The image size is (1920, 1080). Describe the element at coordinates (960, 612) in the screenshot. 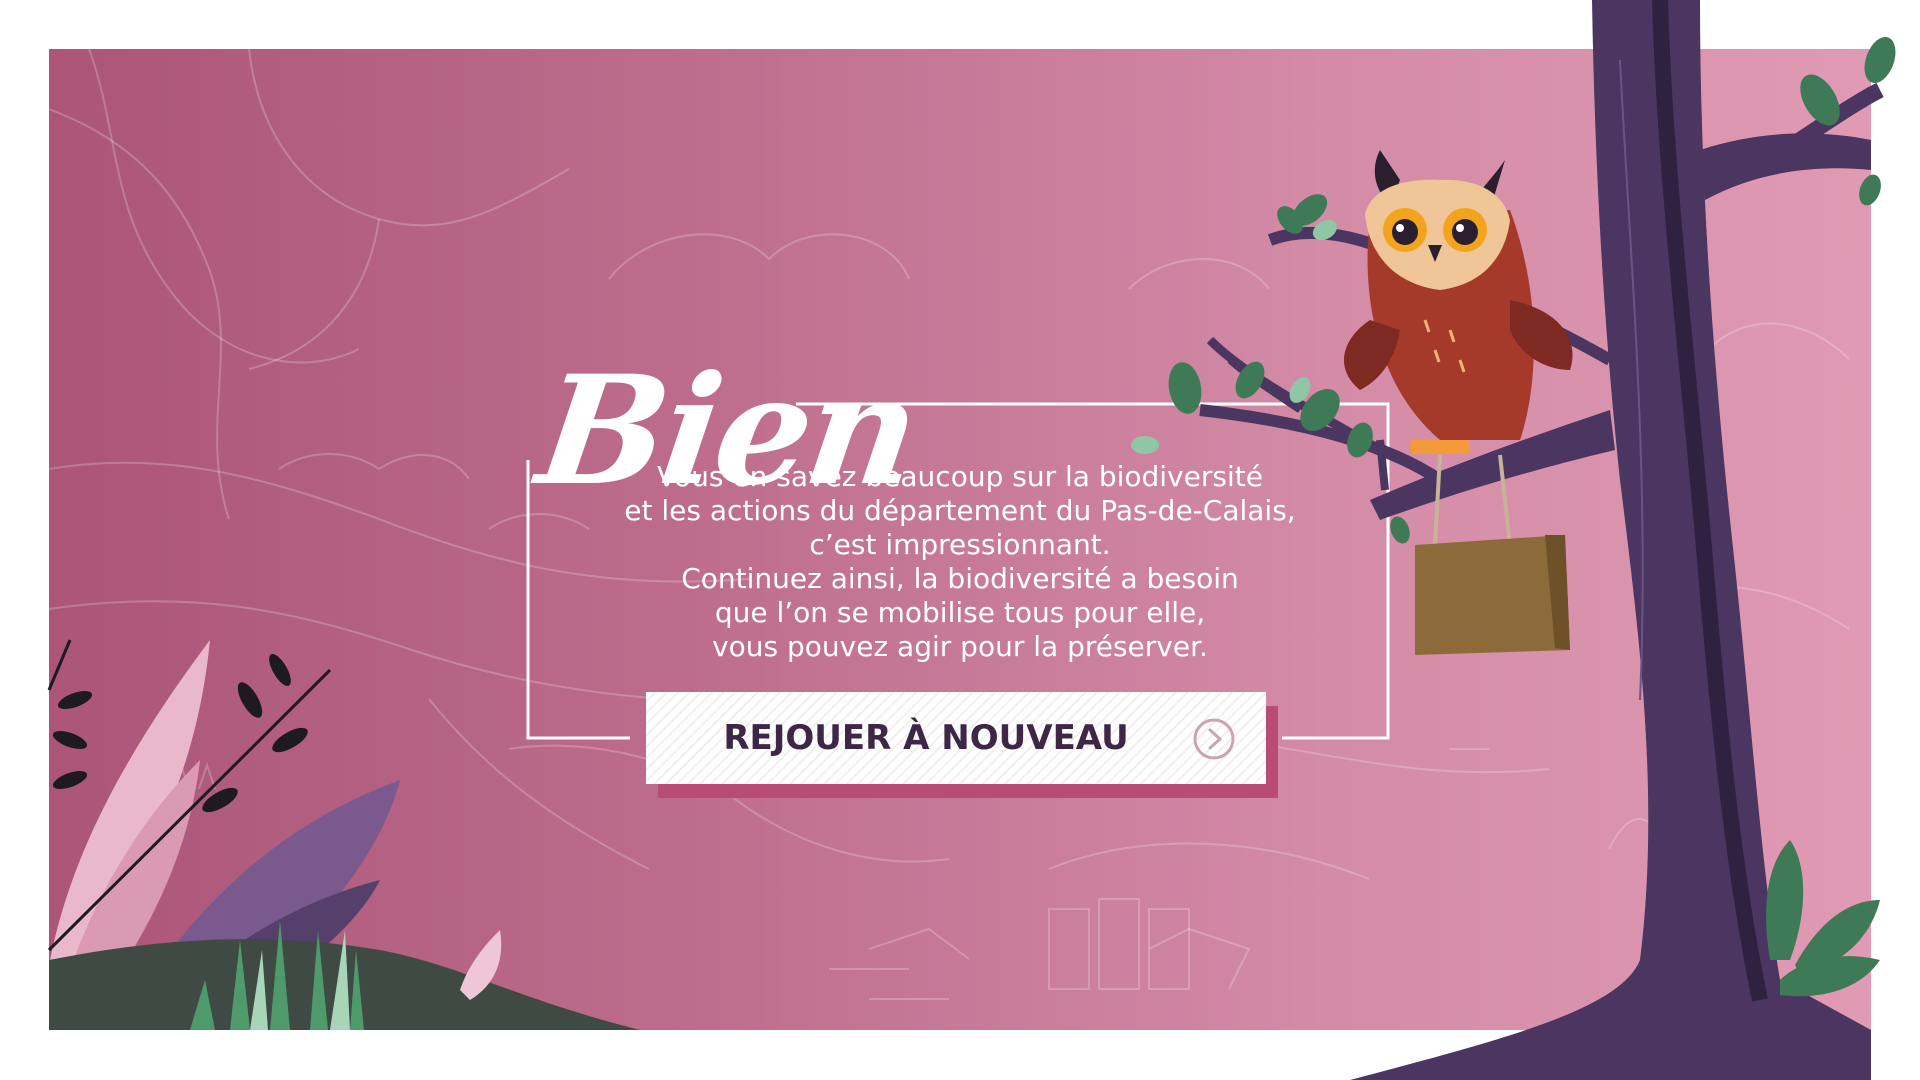

I see `message-line: que l’on se mobilise tous pour elle,` at that location.